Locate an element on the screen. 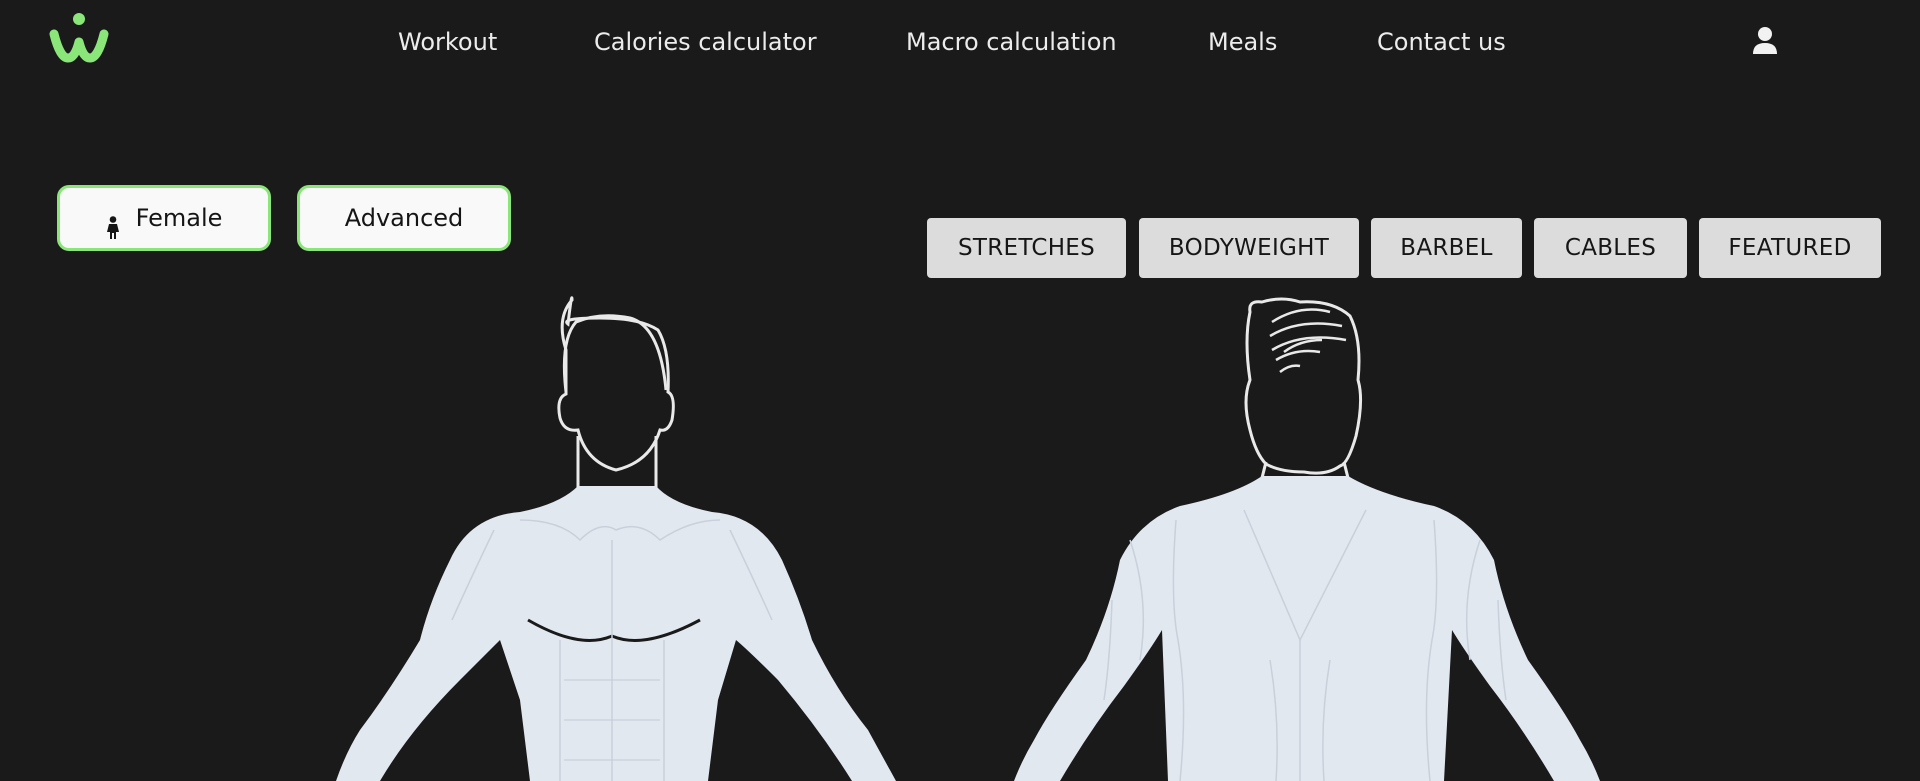 This screenshot has width=1920, height=781. back-hair-strands is located at coordinates (1308, 340).